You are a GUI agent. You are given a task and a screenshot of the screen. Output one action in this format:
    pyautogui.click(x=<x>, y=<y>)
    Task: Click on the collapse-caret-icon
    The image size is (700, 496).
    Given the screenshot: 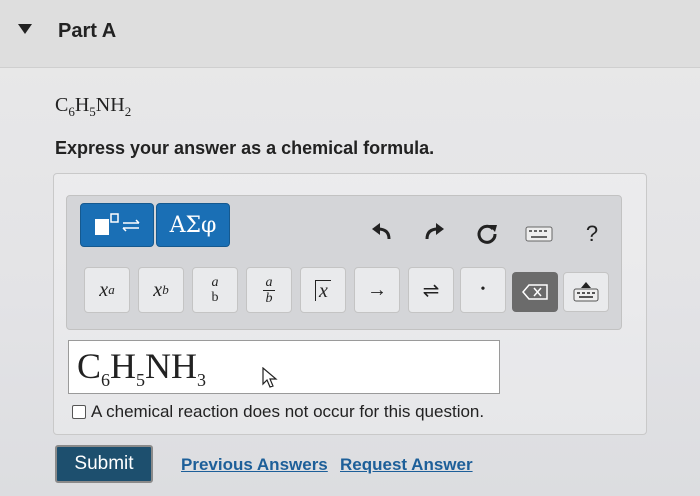 What is the action you would take?
    pyautogui.click(x=25, y=29)
    